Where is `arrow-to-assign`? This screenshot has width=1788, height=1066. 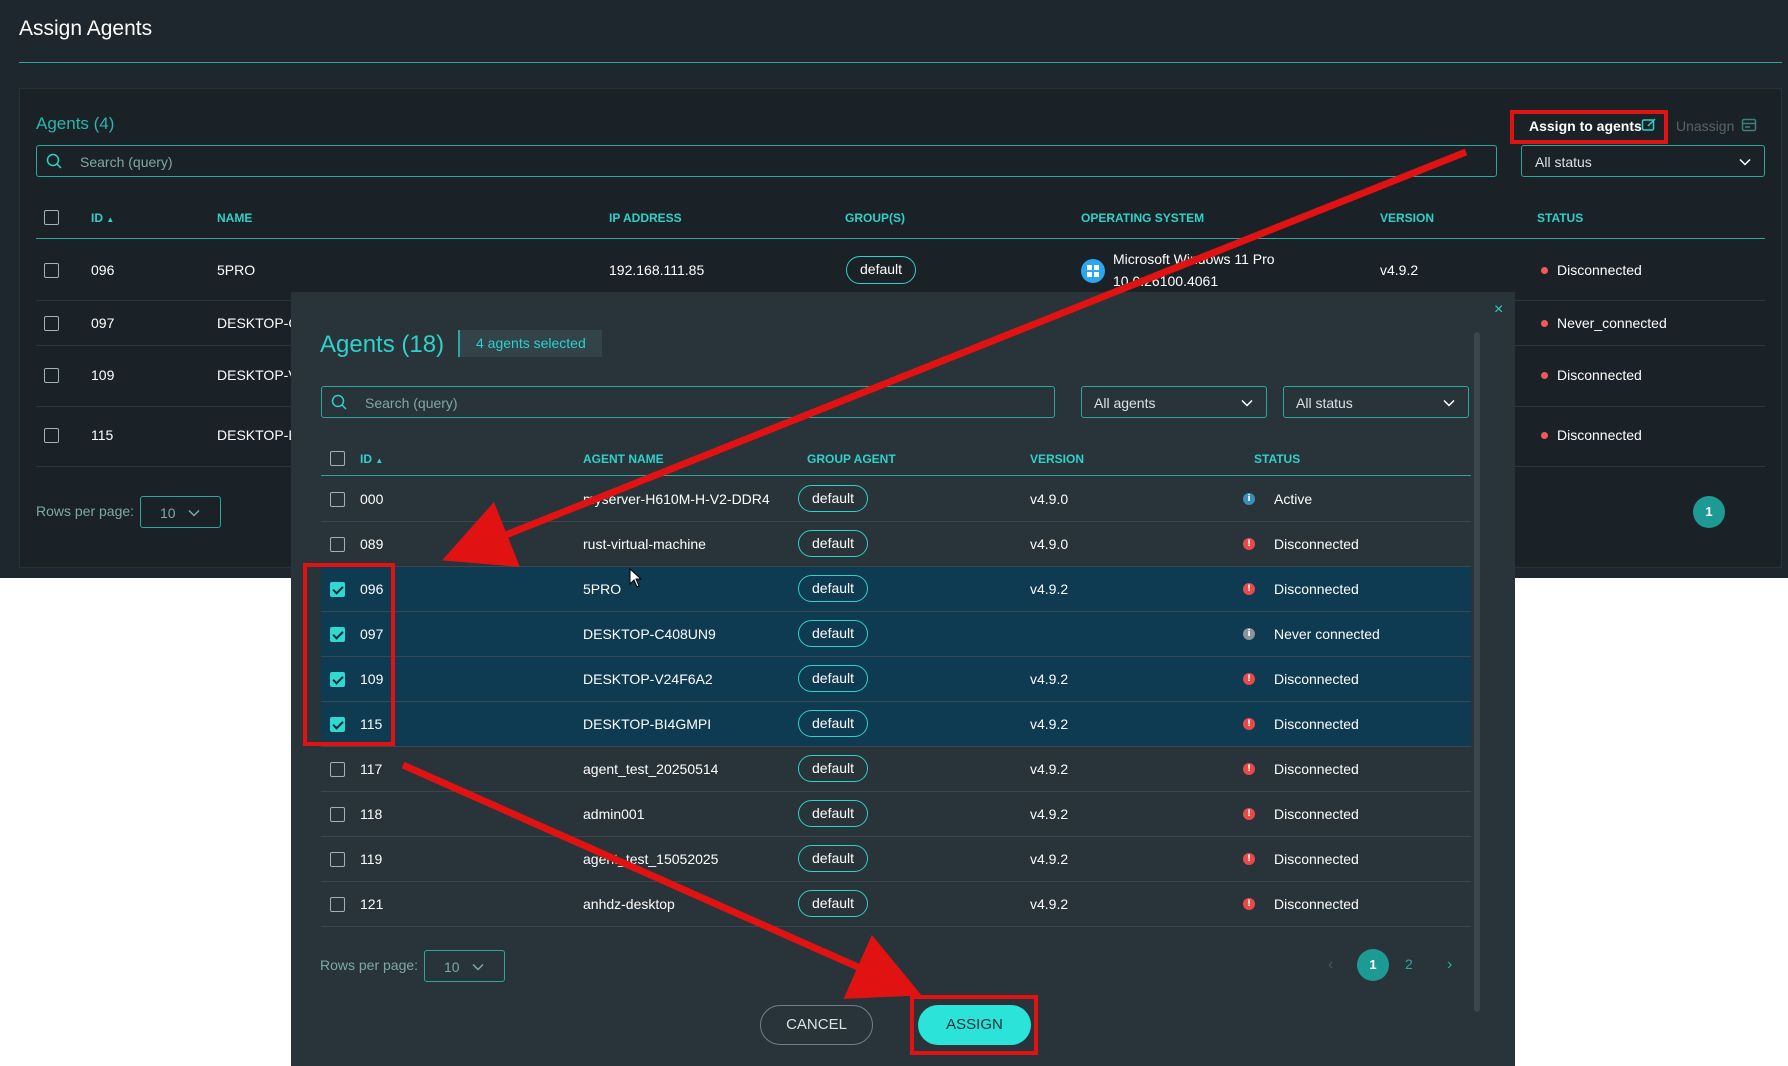 arrow-to-assign is located at coordinates (661, 880).